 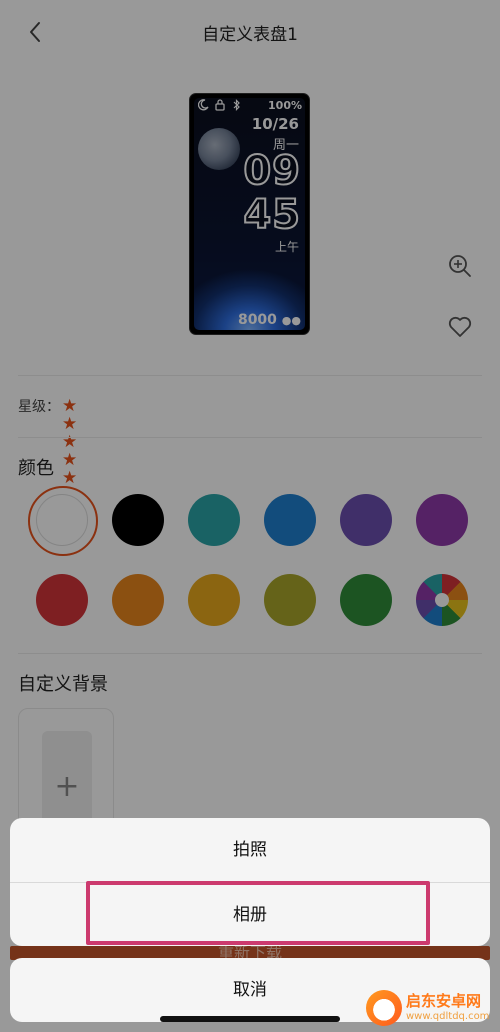 What do you see at coordinates (250, 1019) in the screenshot?
I see `home-indicator` at bounding box center [250, 1019].